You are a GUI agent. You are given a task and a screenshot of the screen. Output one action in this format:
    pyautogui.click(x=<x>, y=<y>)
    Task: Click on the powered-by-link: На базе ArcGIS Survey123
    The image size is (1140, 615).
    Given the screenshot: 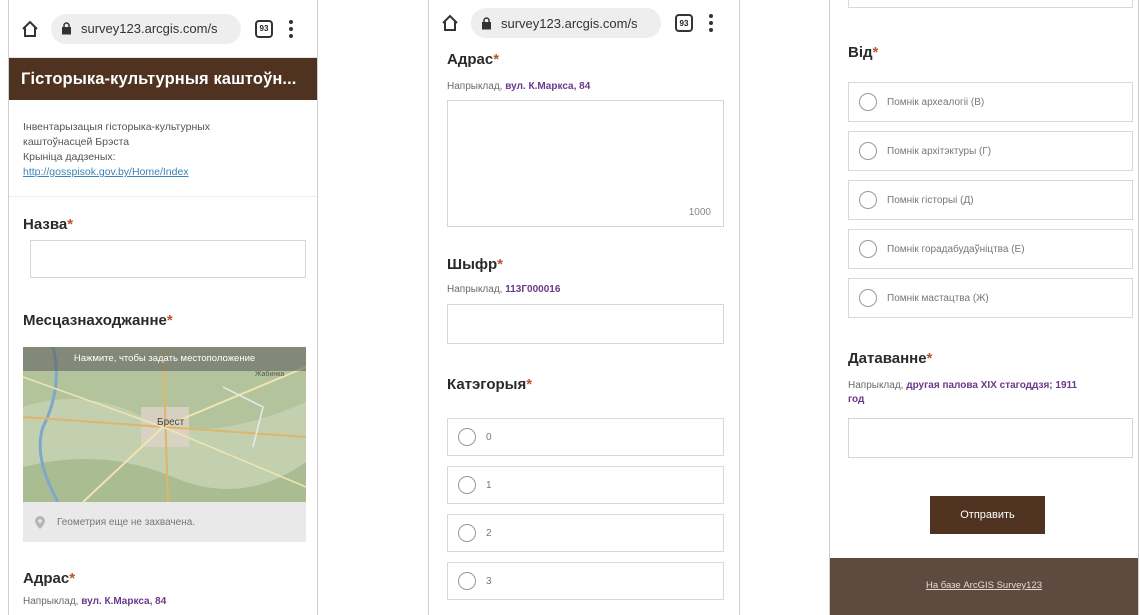 What is the action you would take?
    pyautogui.click(x=984, y=585)
    